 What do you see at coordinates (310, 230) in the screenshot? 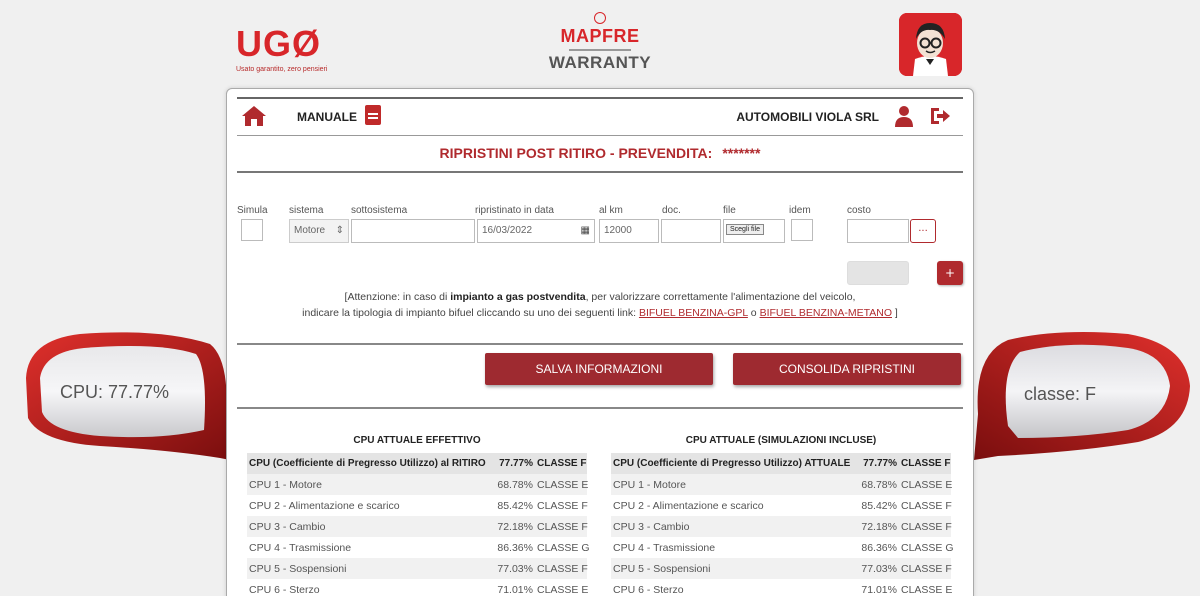
I see `sistema-value: Motore` at bounding box center [310, 230].